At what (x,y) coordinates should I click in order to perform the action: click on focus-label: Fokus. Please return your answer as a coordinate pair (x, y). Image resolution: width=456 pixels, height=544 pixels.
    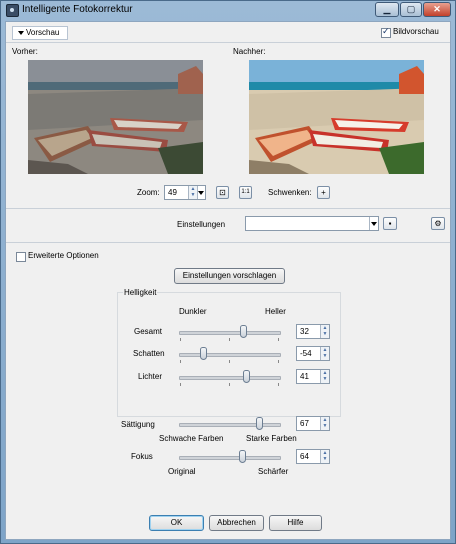
    Looking at the image, I should click on (142, 456).